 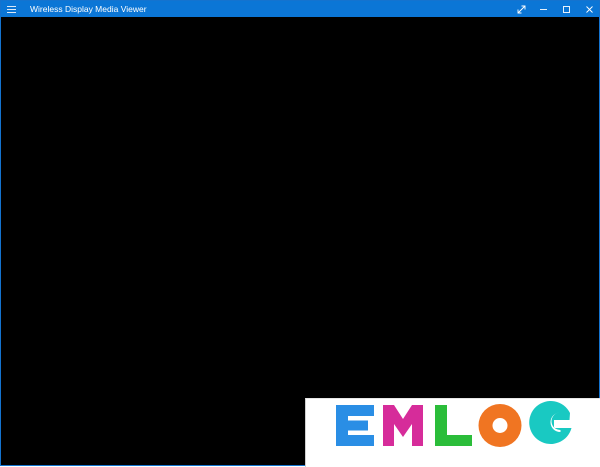 I want to click on window-title: Wireless Display Media Viewer, so click(x=88, y=9).